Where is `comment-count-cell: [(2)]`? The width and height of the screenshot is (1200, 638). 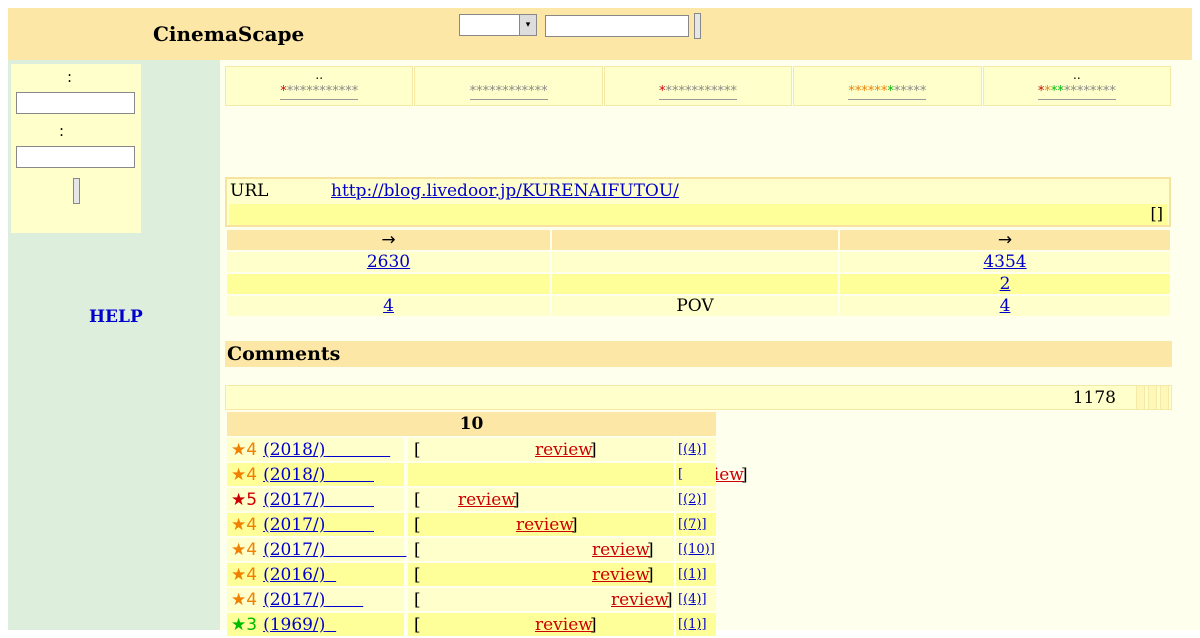 comment-count-cell: [(2)] is located at coordinates (696, 499).